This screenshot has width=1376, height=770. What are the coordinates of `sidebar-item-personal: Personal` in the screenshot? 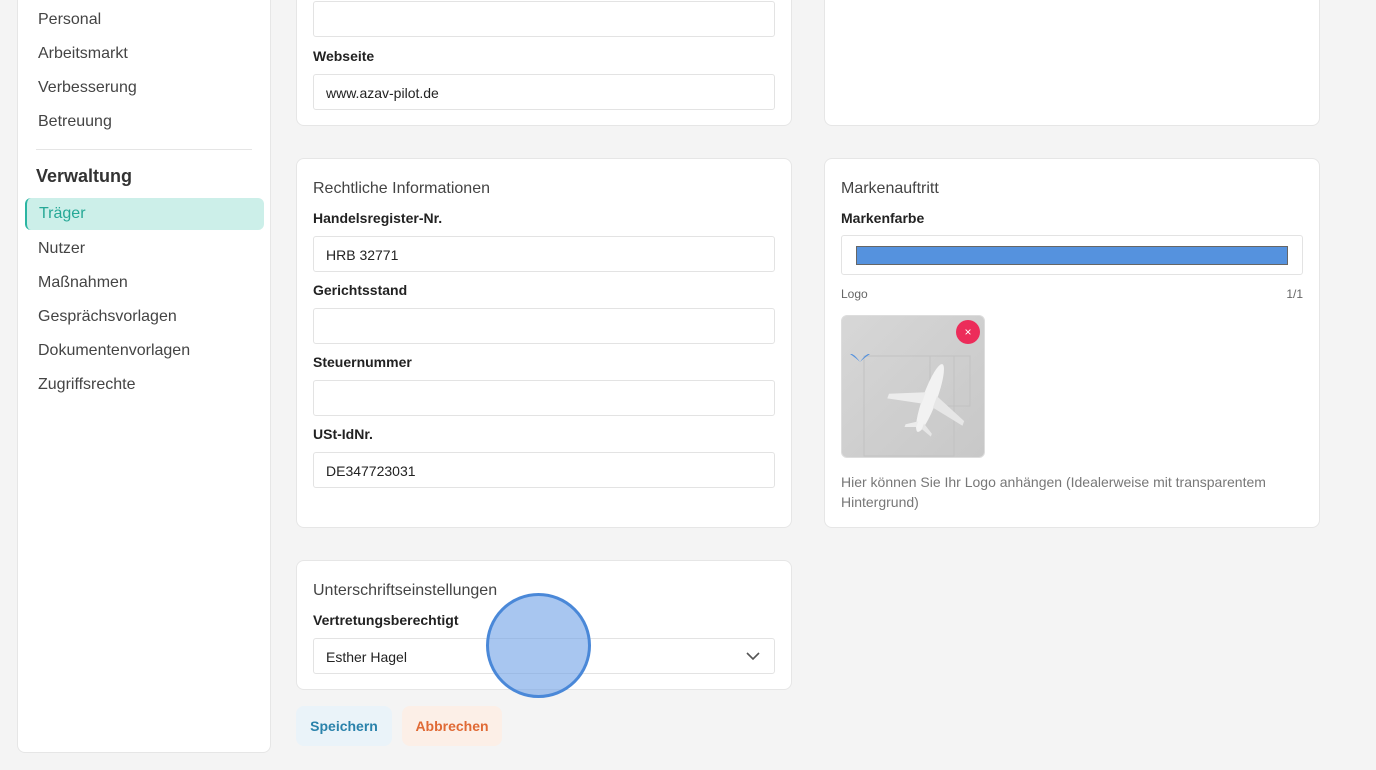 It's located at (69, 20).